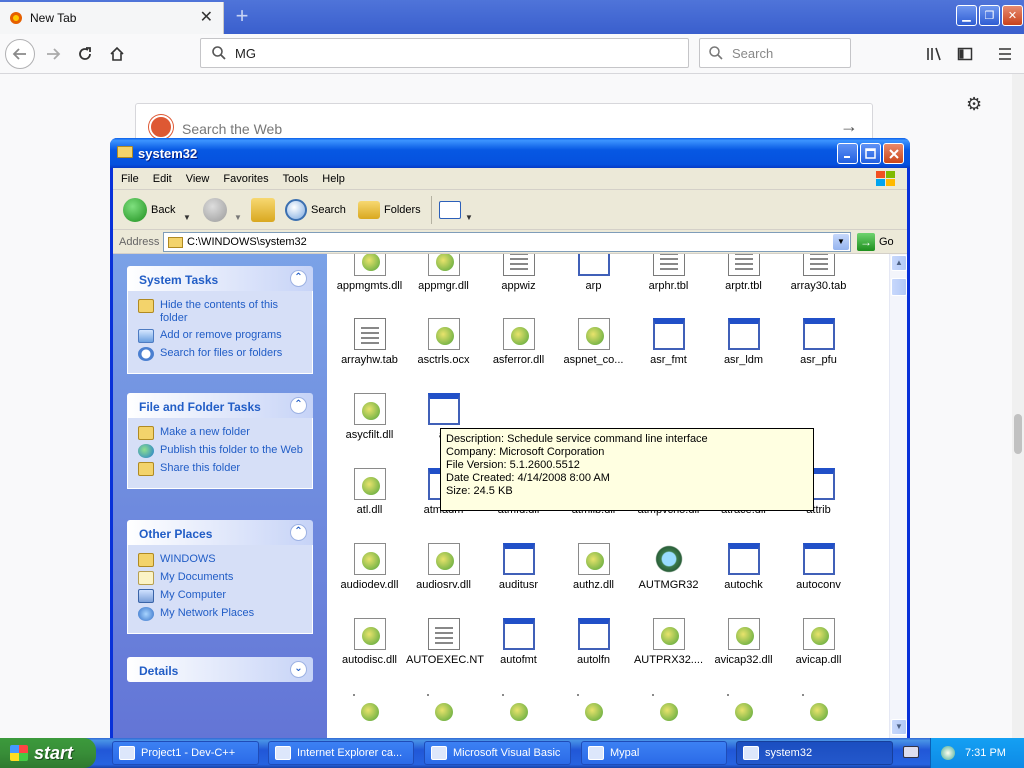 The height and width of the screenshot is (768, 1024). I want to click on menu-edit: Edit, so click(162, 179).